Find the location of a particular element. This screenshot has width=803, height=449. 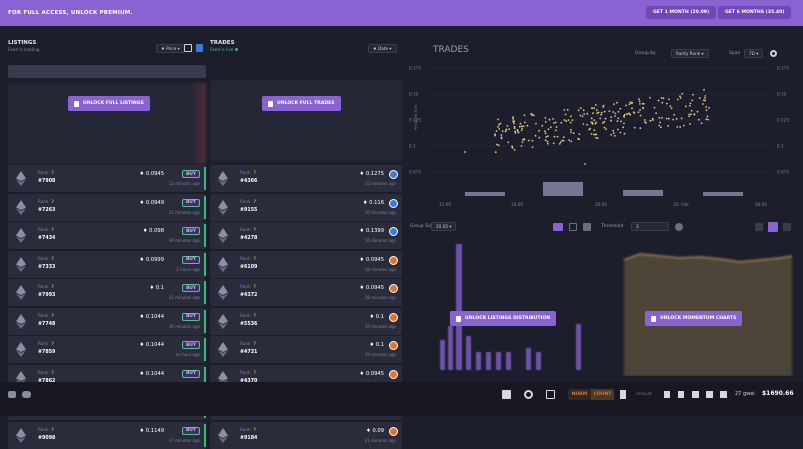

group-by-select: Rarity Rank ▾ is located at coordinates (690, 53).